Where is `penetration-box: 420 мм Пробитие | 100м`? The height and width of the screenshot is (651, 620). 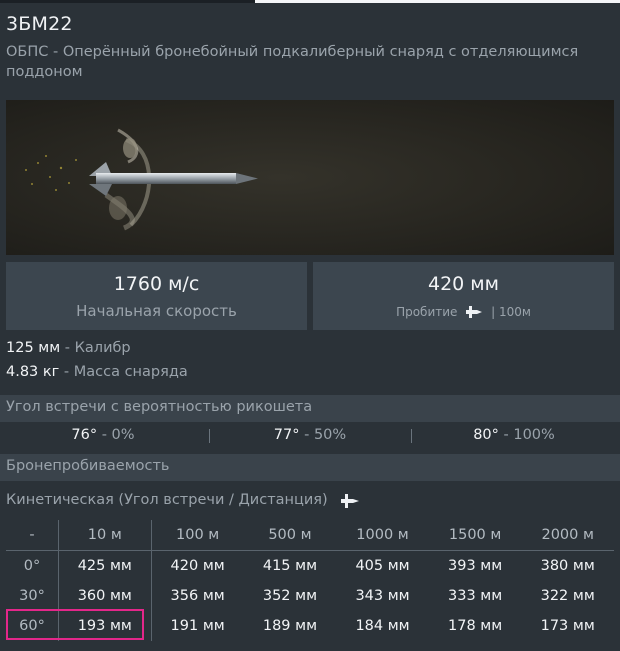 penetration-box: 420 мм Пробитие | 100м is located at coordinates (463, 296).